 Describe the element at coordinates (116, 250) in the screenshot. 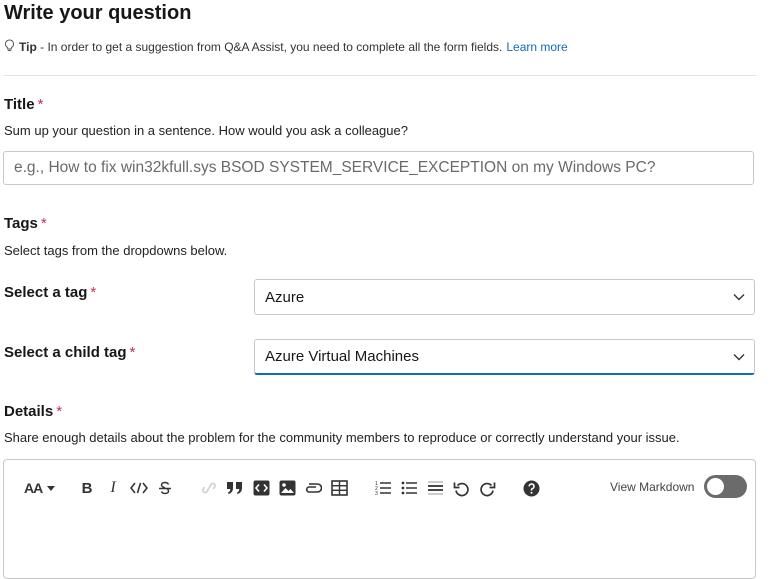

I see `tags-description: Select tags from the dropdowns below.` at that location.